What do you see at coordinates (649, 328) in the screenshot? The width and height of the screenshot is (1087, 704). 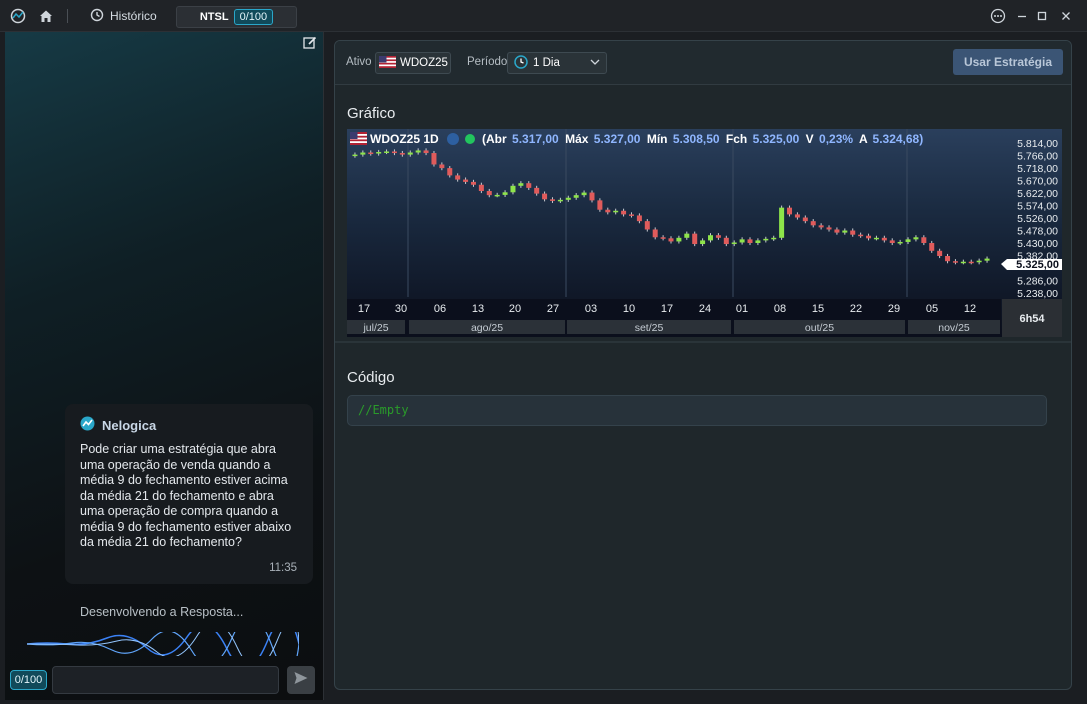 I see `x-month-label: set/25` at bounding box center [649, 328].